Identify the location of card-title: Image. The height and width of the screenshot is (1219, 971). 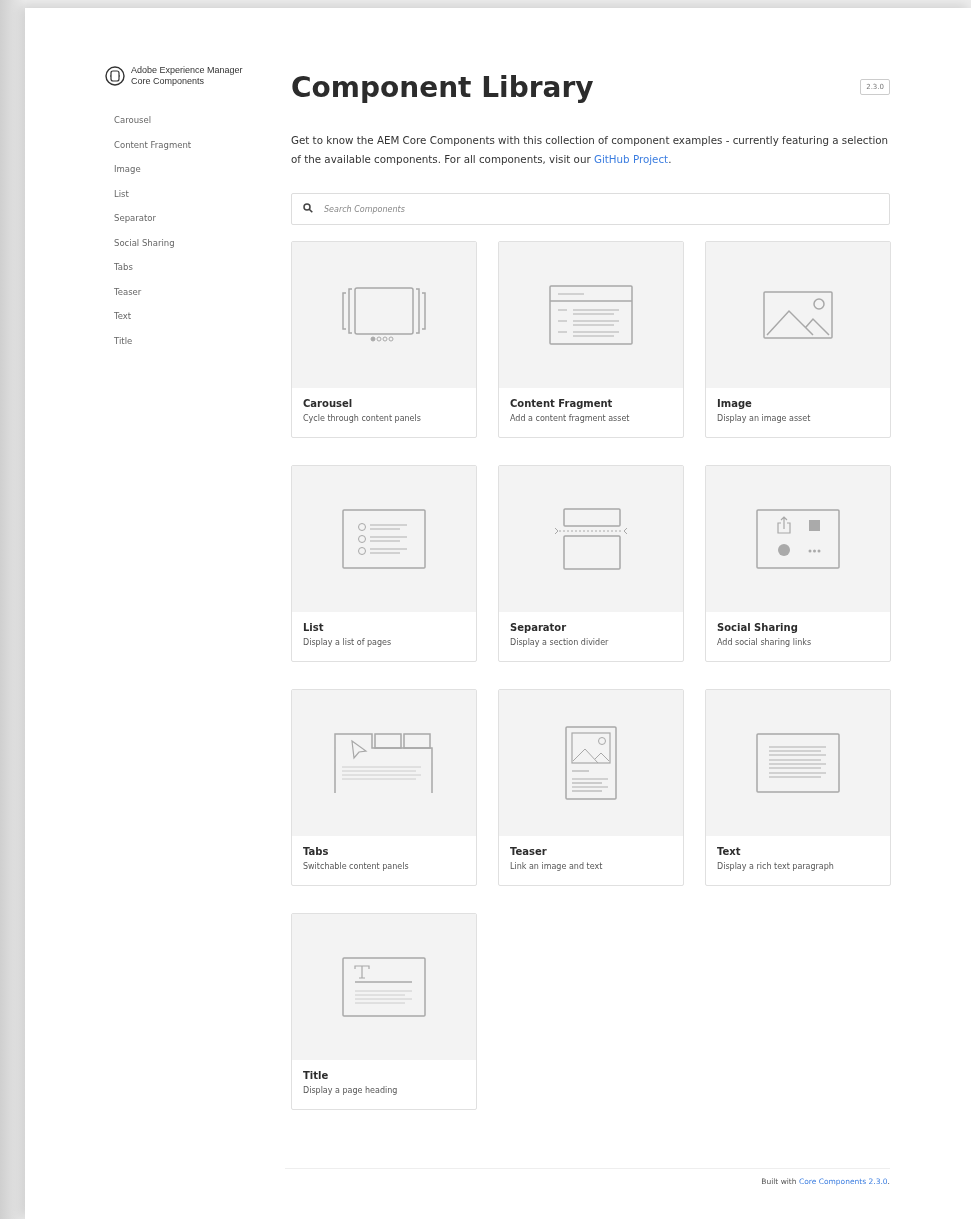
(735, 403).